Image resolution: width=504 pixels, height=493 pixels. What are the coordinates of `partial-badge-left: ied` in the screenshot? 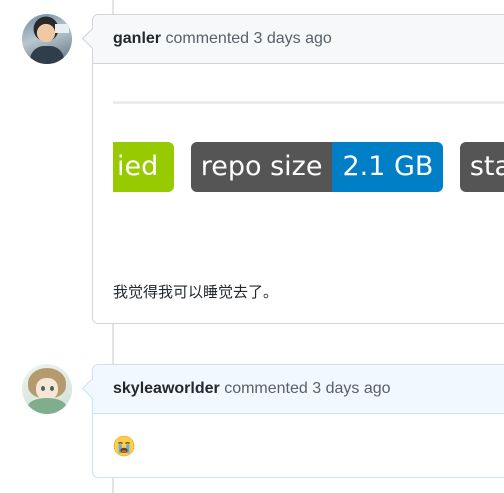 It's located at (144, 167).